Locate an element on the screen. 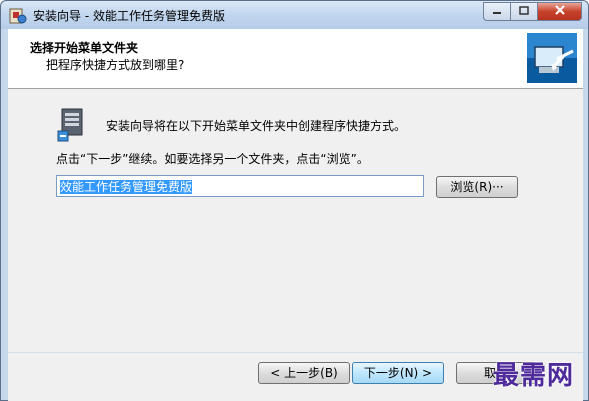  page-subtitle: 把程序快捷方式放到哪里? is located at coordinates (115, 65).